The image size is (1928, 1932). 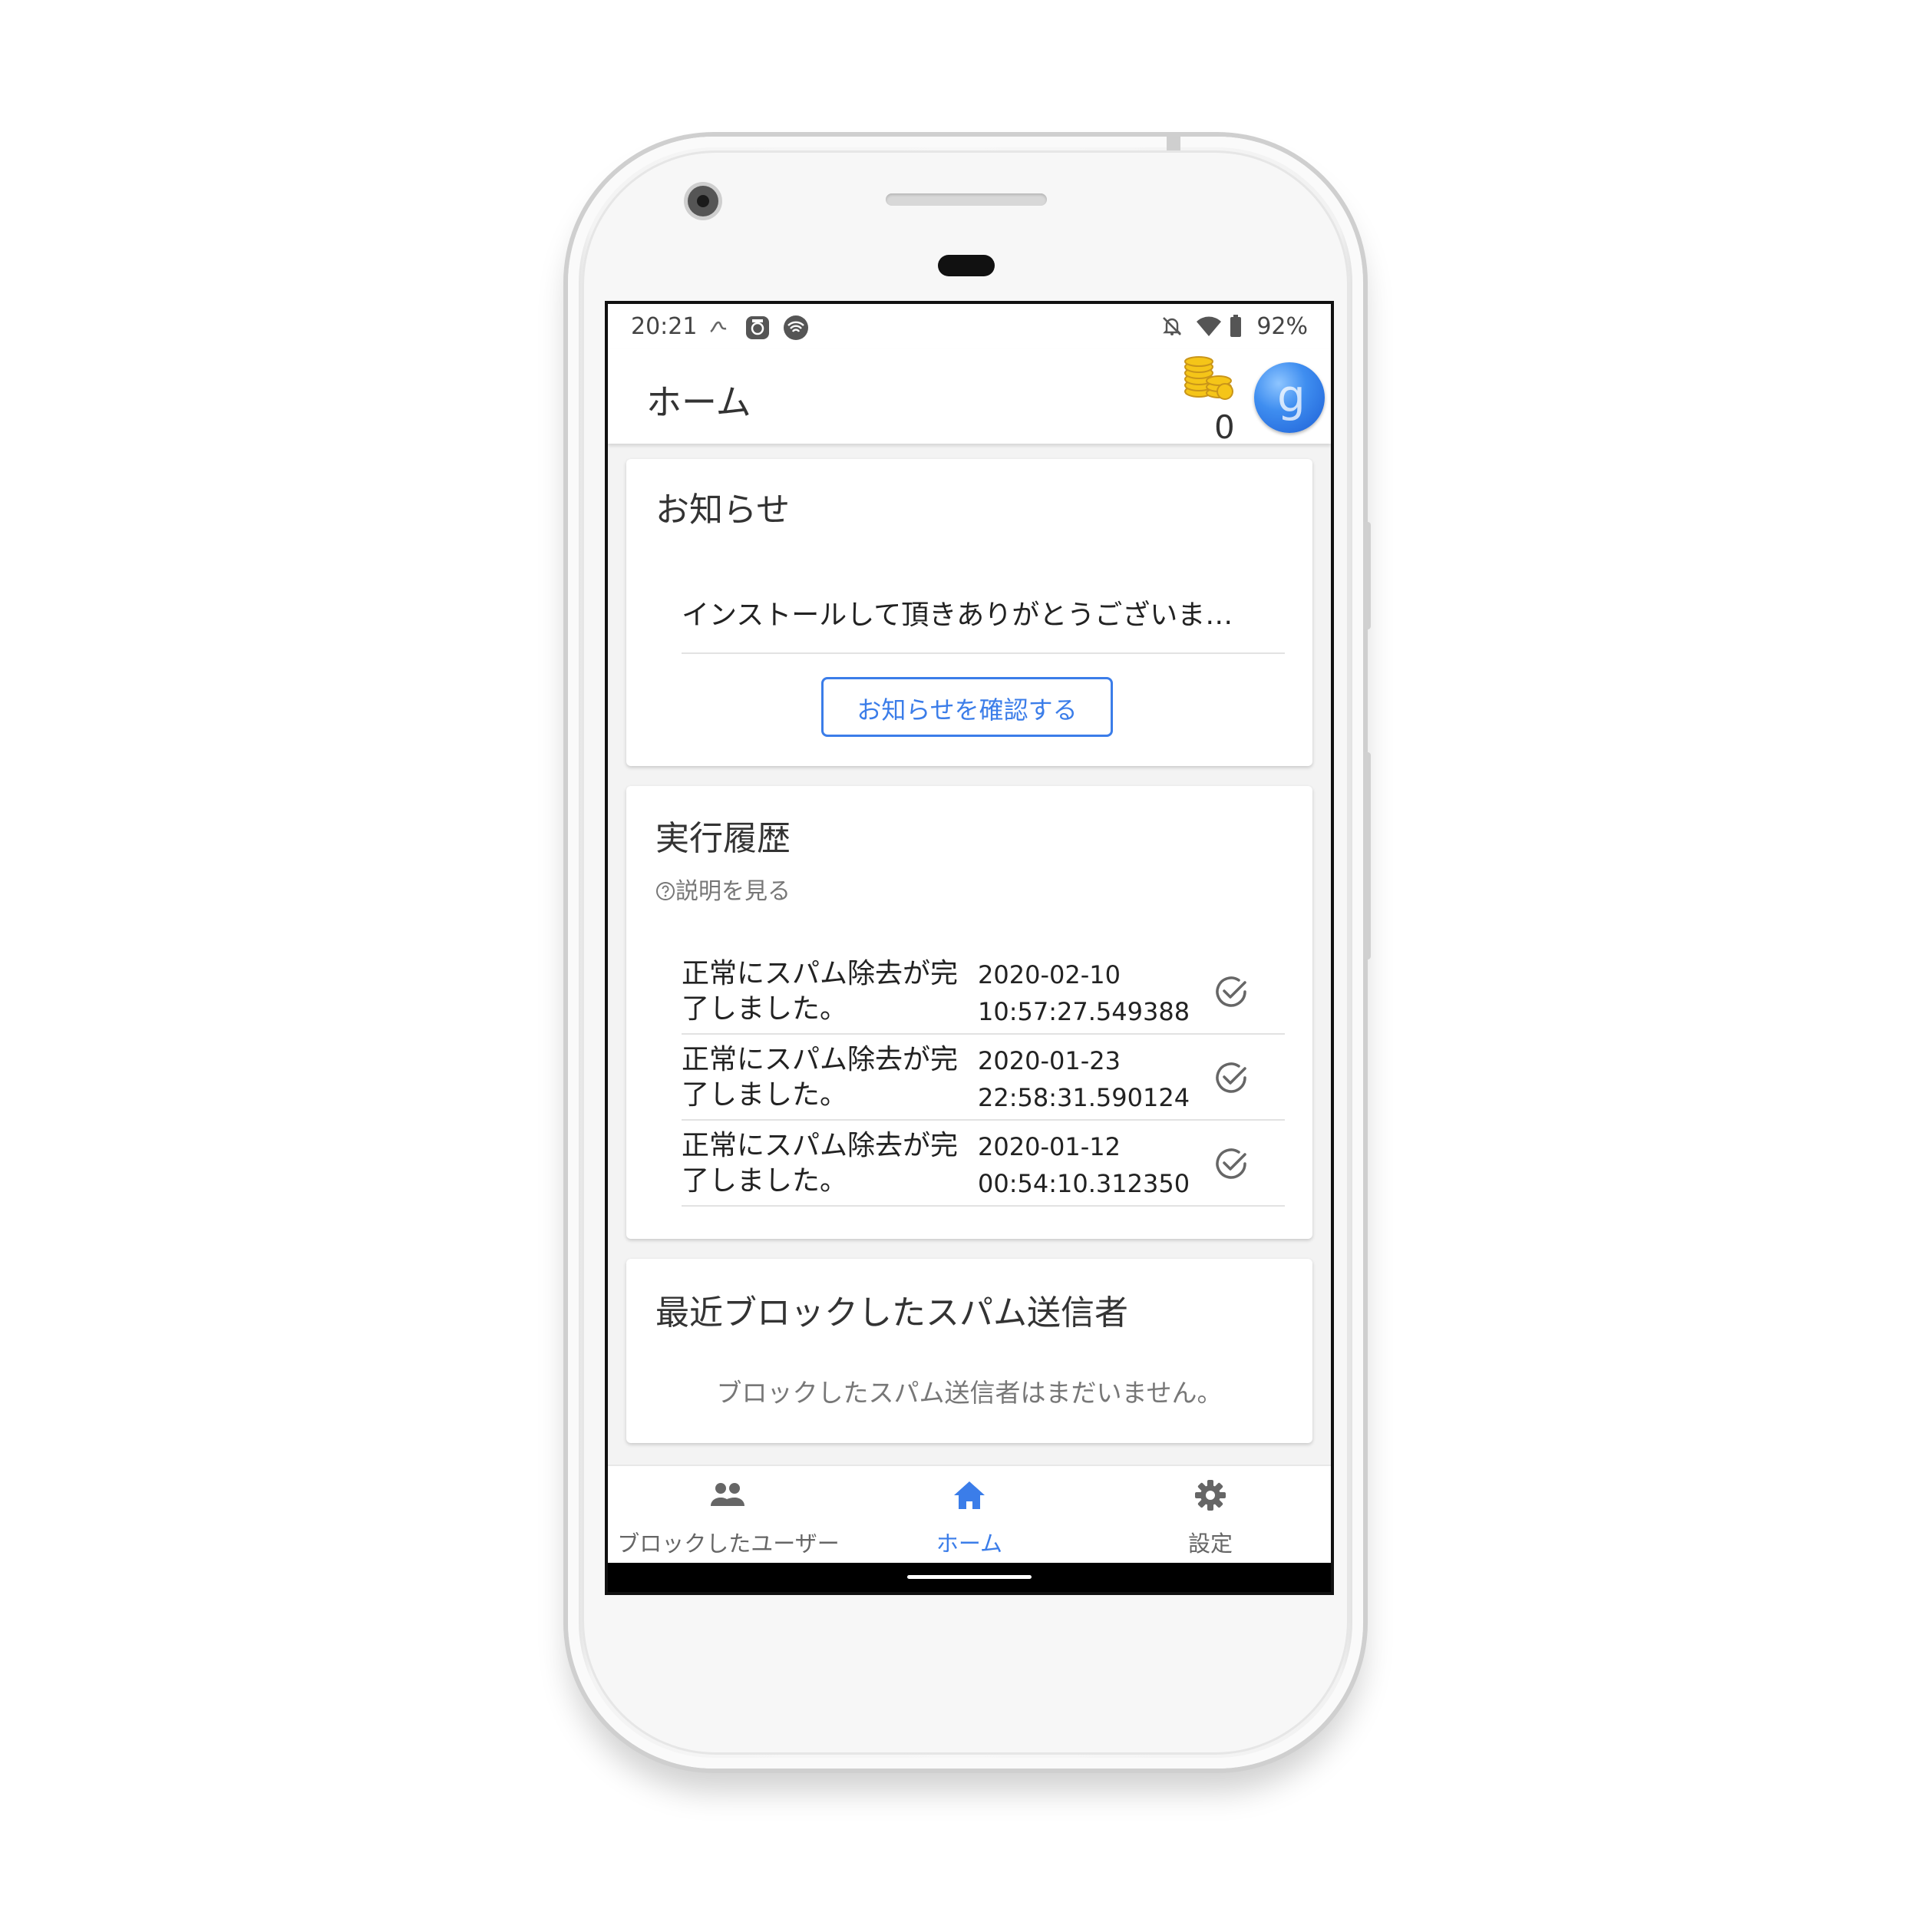 I want to click on app-bar: ホーム 0, so click(x=970, y=397).